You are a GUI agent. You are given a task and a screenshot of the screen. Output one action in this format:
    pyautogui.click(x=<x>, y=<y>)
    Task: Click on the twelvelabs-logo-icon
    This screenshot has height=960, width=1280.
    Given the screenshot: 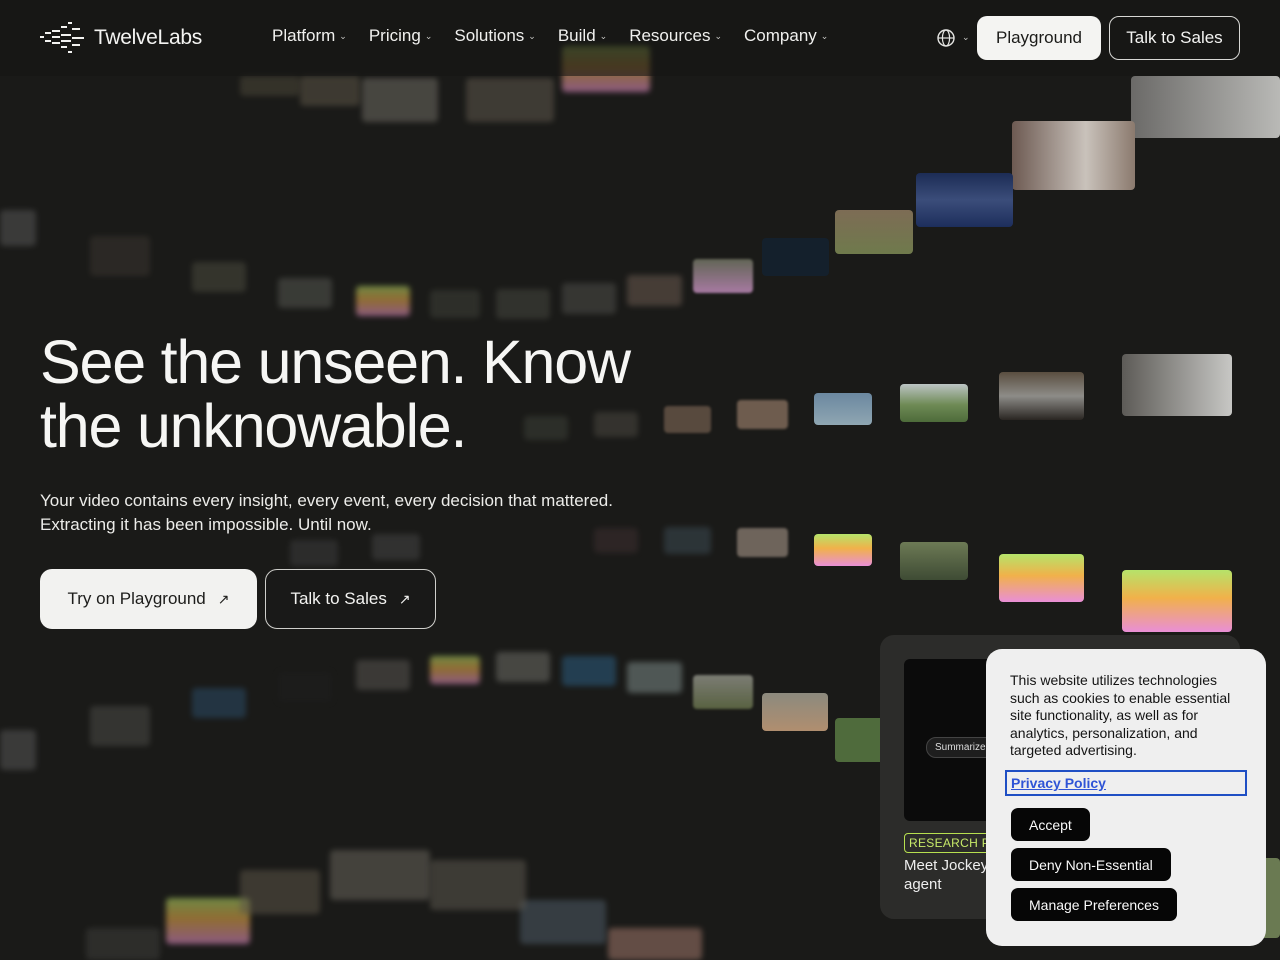 What is the action you would take?
    pyautogui.click(x=62, y=37)
    